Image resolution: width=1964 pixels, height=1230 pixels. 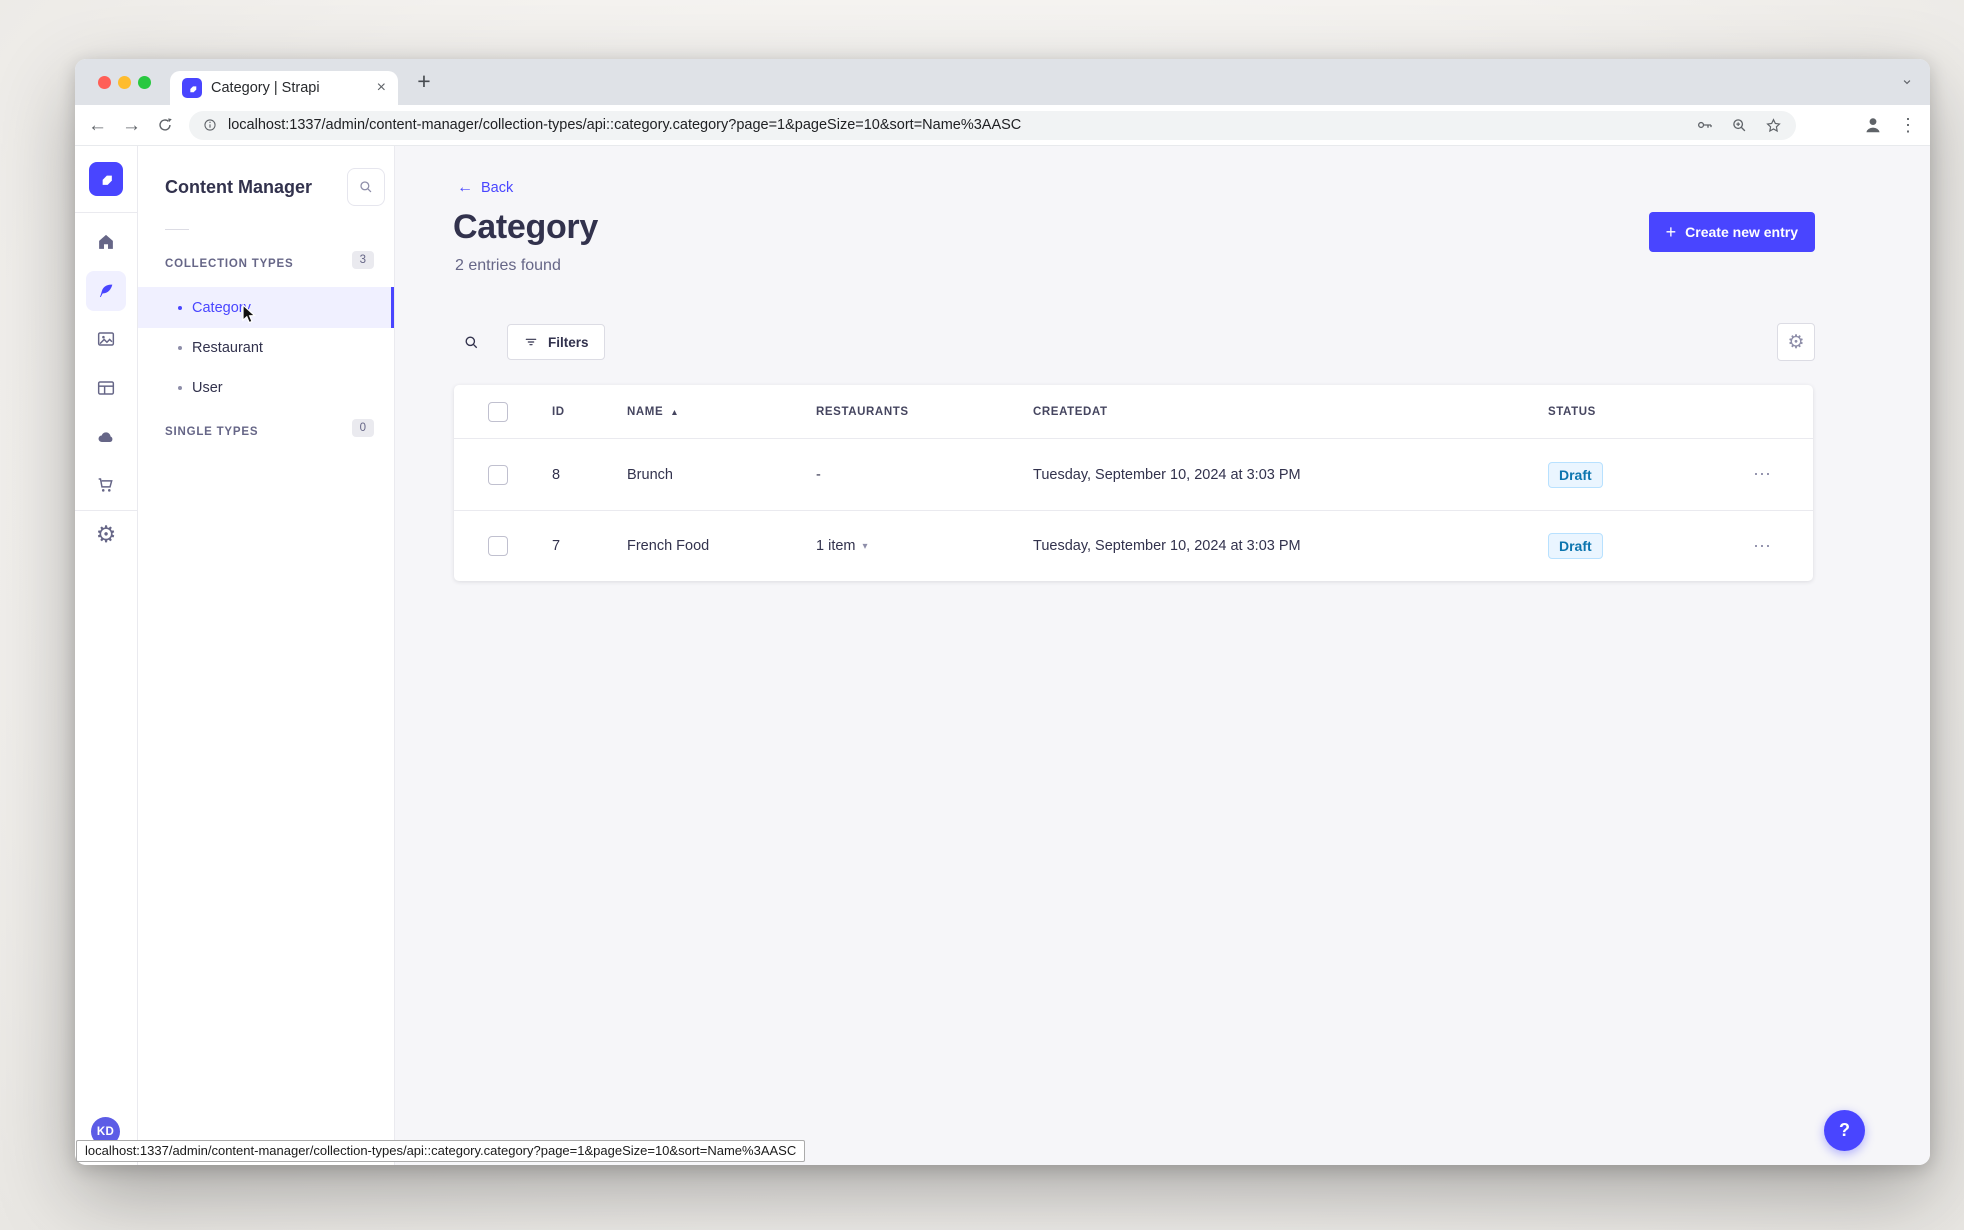 What do you see at coordinates (465, 187) in the screenshot?
I see `back-arrow-icon: ←` at bounding box center [465, 187].